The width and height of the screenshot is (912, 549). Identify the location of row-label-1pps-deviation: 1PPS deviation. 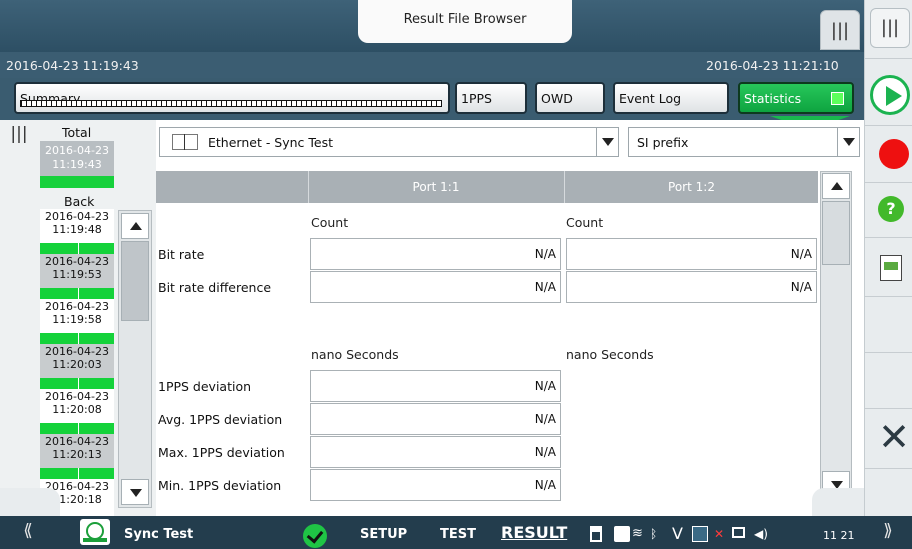
(205, 386).